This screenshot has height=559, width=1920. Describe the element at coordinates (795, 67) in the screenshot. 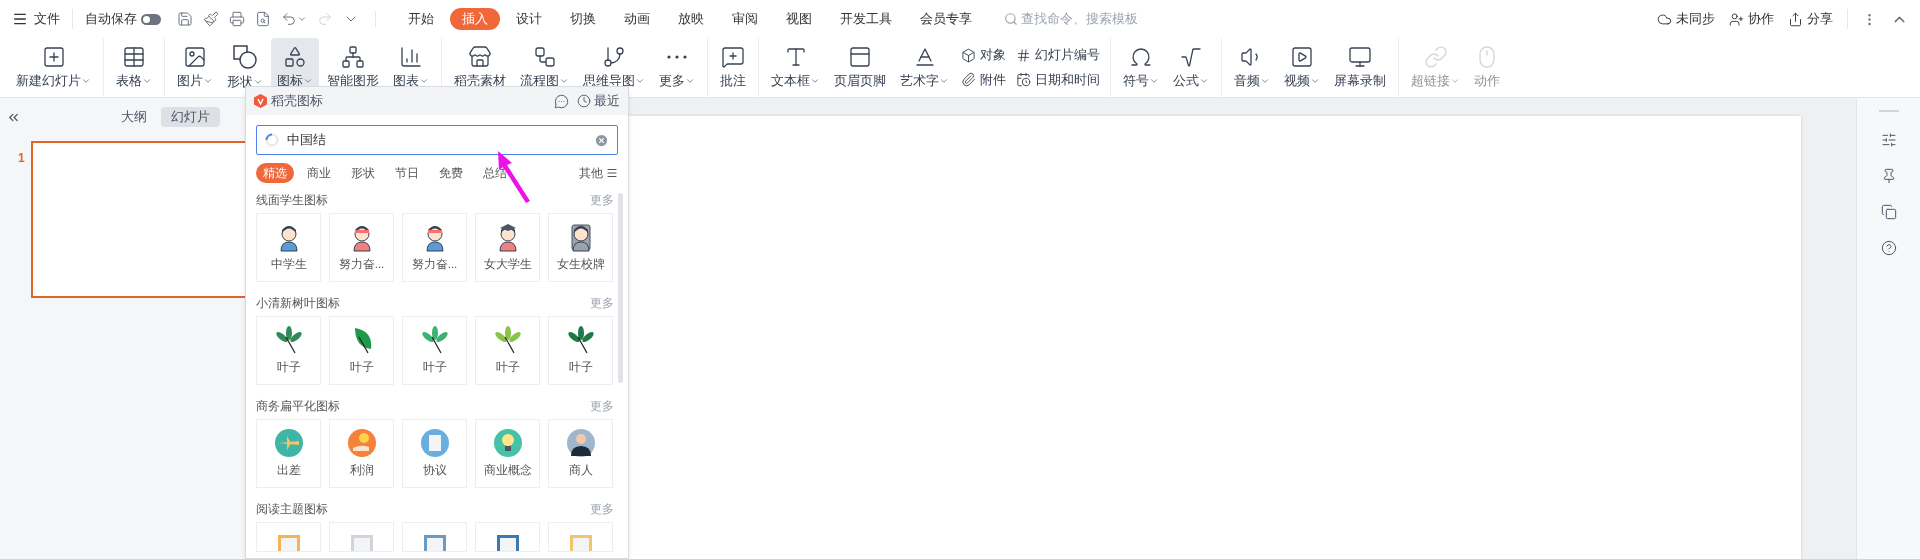

I see `ribbon-button: 文本框` at that location.